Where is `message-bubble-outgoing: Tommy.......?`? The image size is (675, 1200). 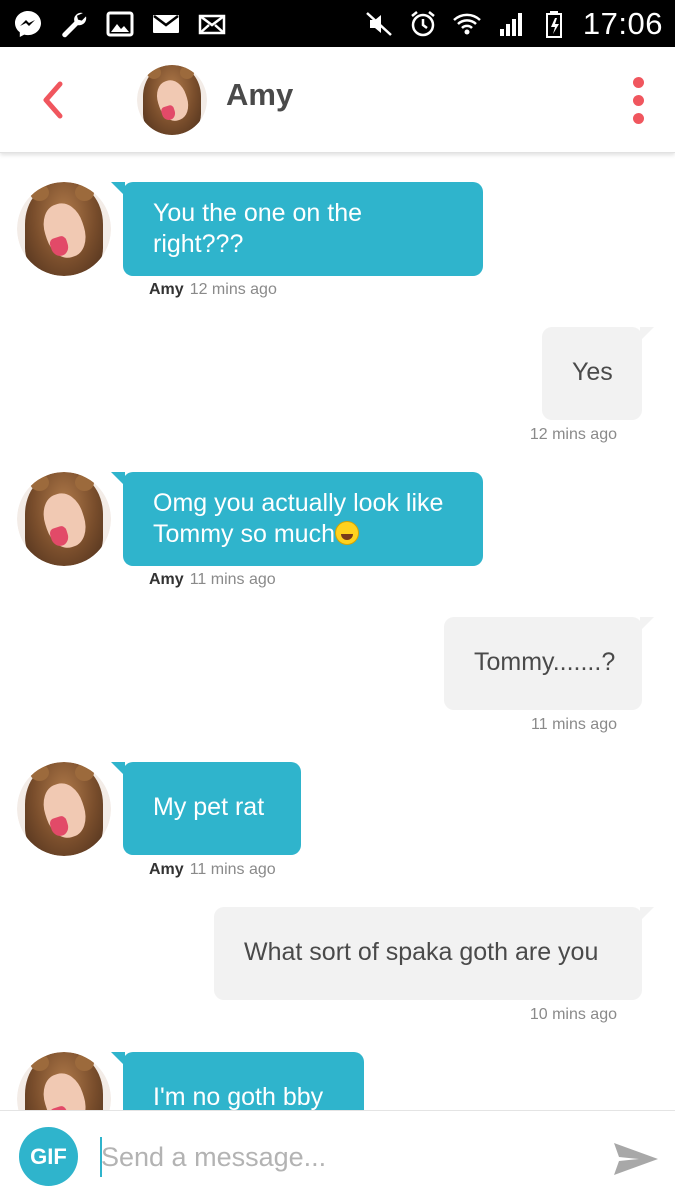
message-bubble-outgoing: Tommy.......? is located at coordinates (549, 663).